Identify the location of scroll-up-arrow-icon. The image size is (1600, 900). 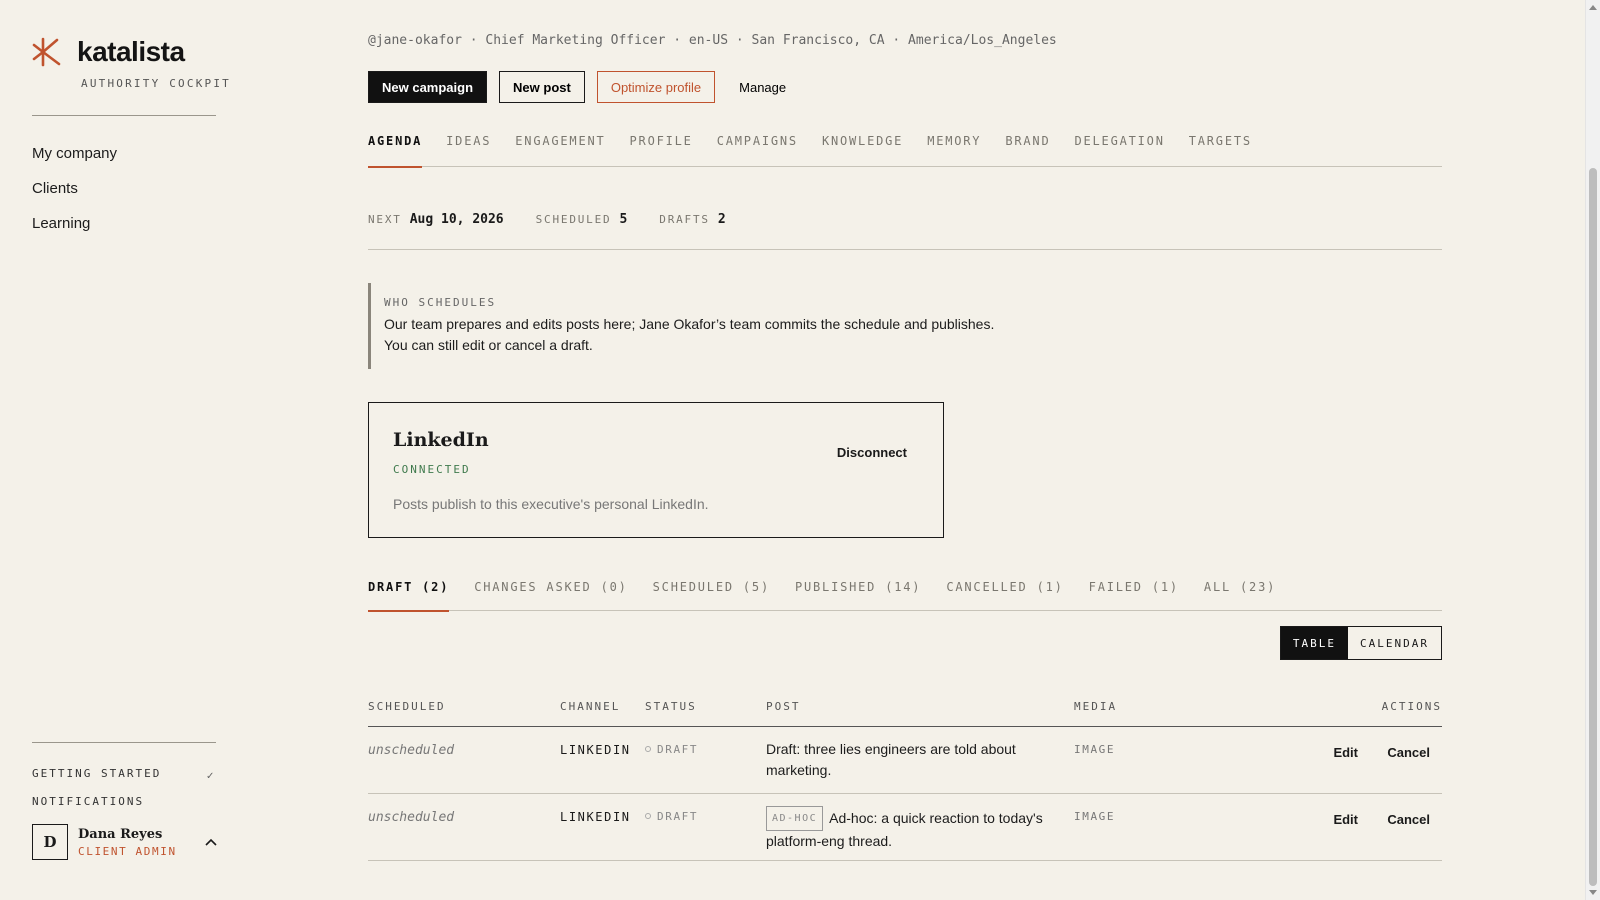
(1593, 7).